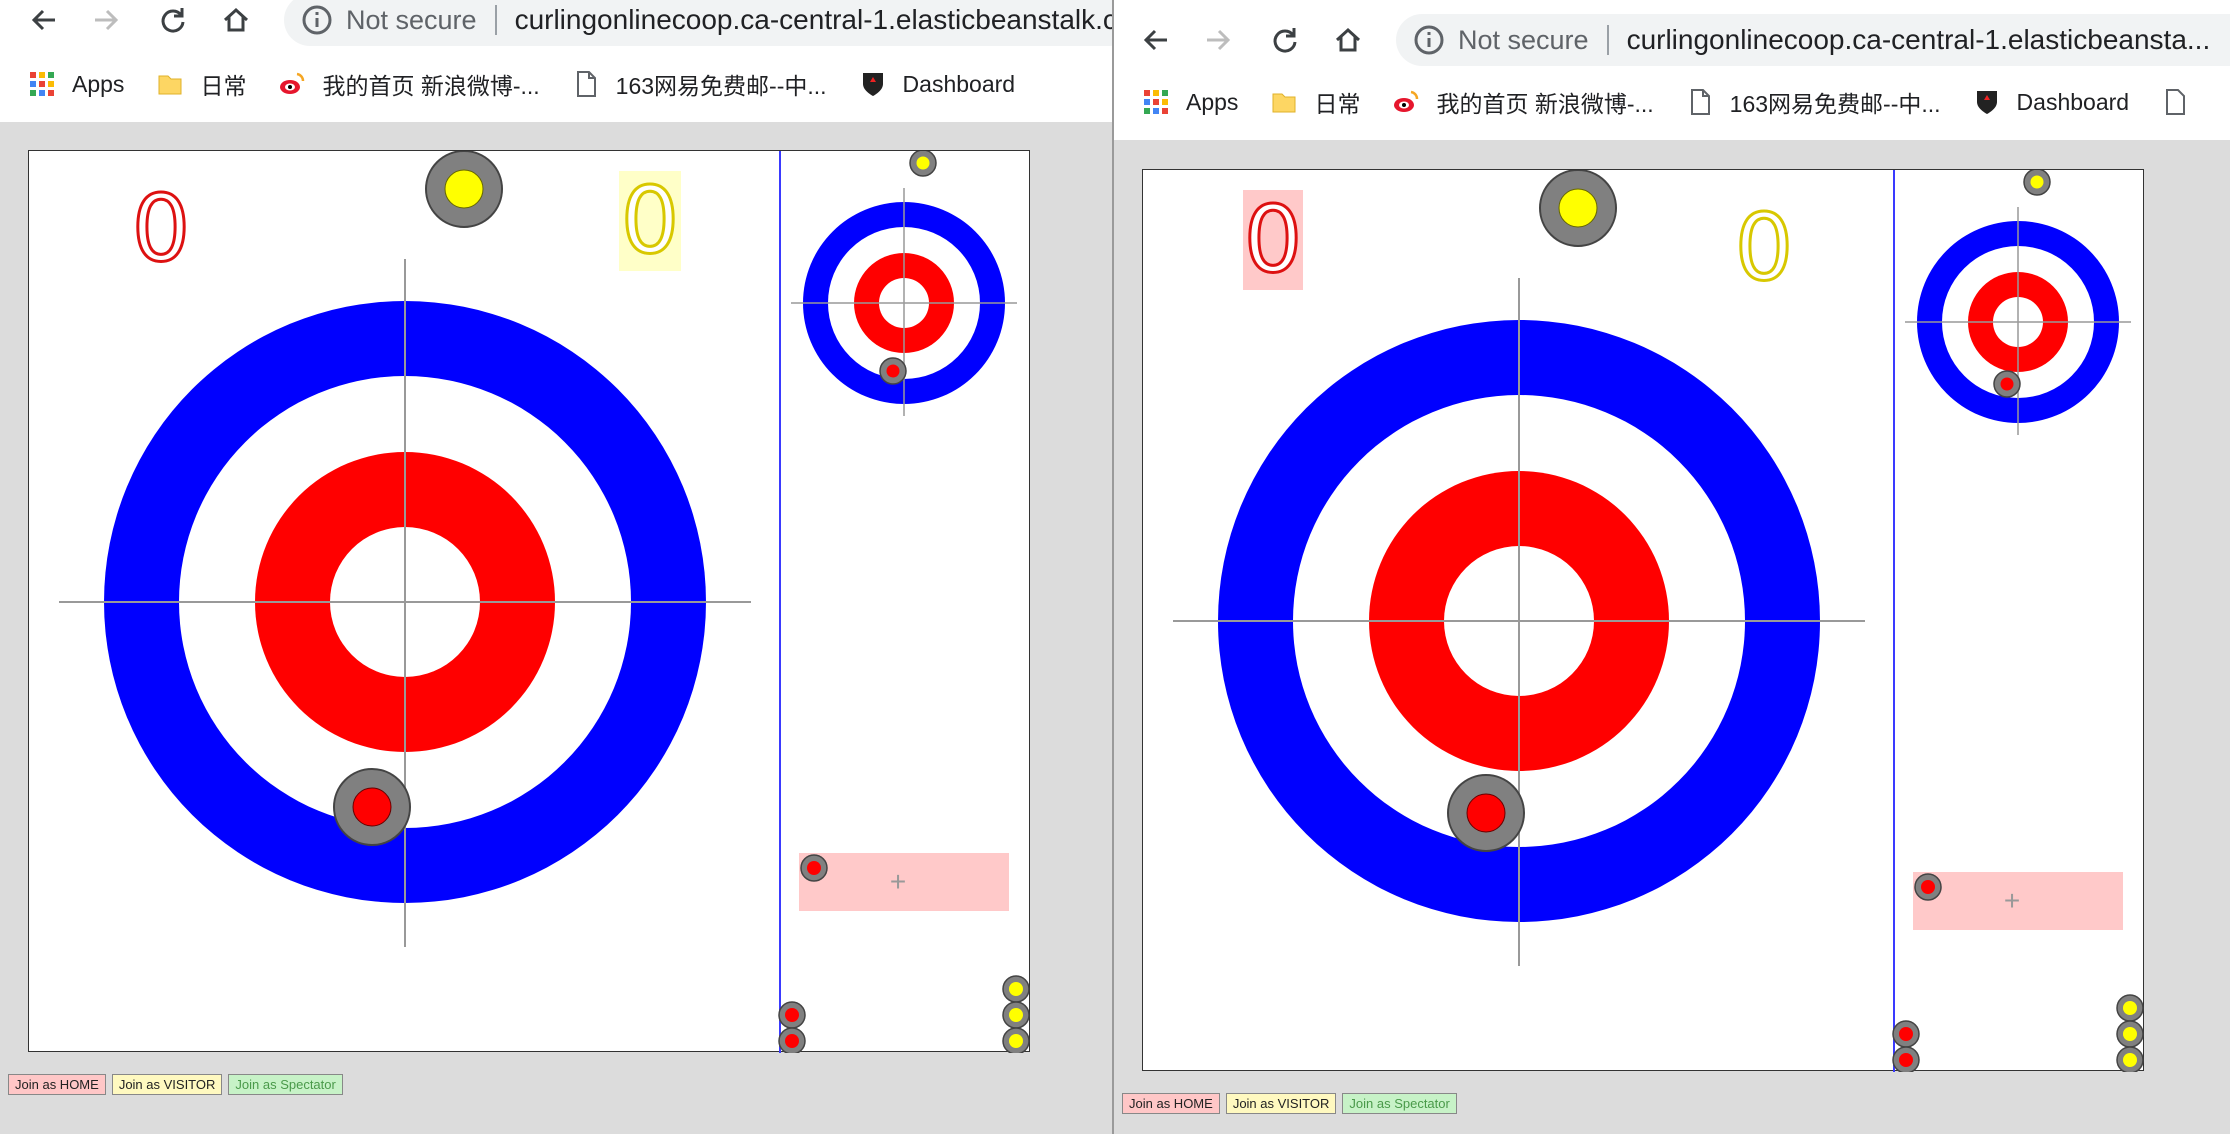 The height and width of the screenshot is (1134, 2230). I want to click on bookmark-label: Dashboard, so click(959, 83).